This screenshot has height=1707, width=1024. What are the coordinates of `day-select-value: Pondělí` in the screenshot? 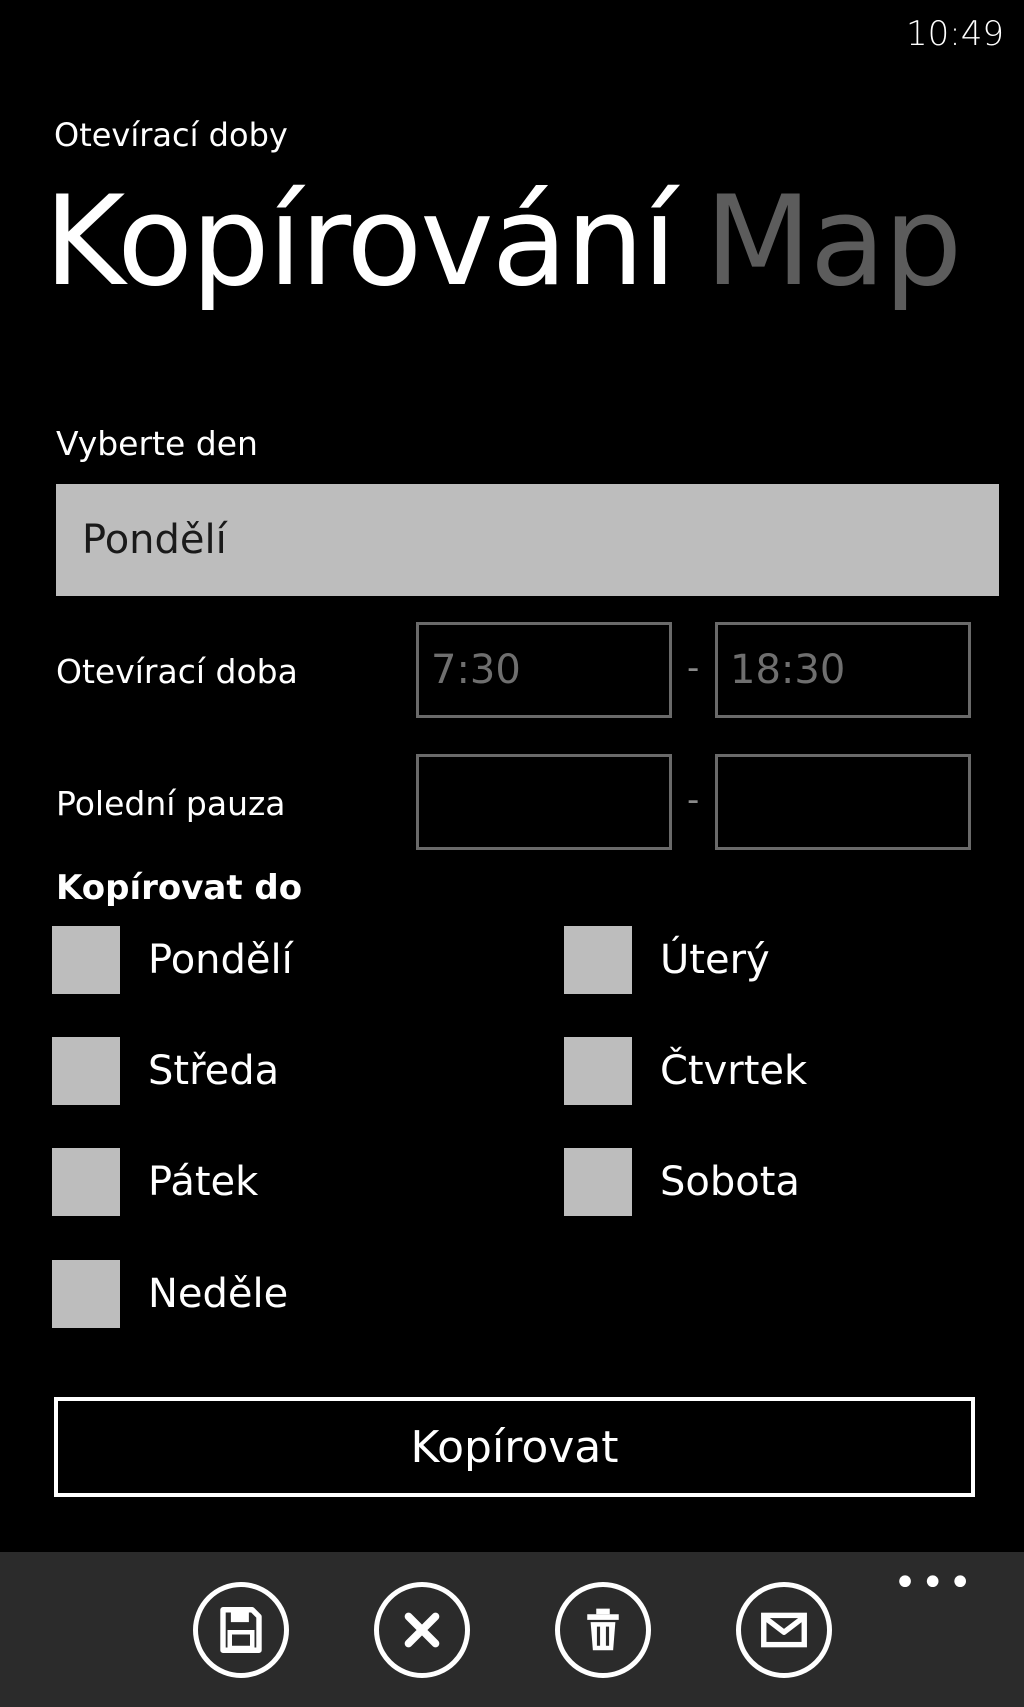 It's located at (154, 540).